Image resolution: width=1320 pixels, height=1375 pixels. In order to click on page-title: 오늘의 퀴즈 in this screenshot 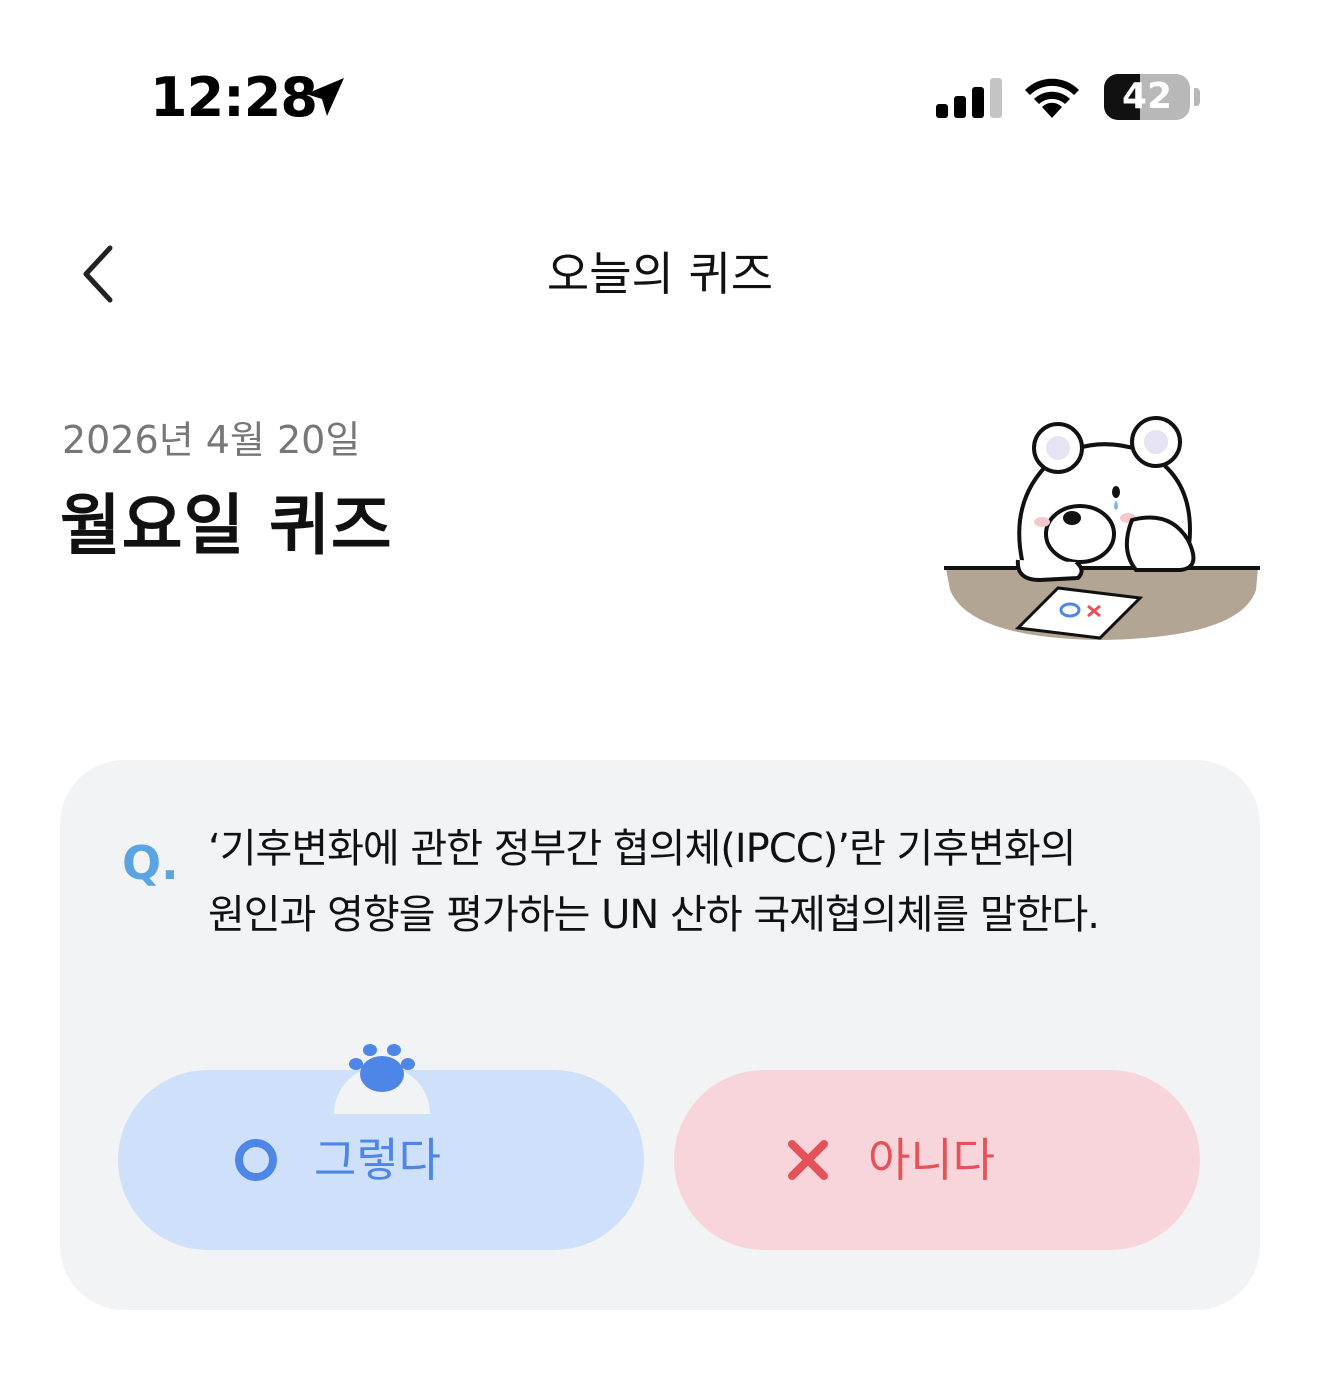, I will do `click(660, 274)`.